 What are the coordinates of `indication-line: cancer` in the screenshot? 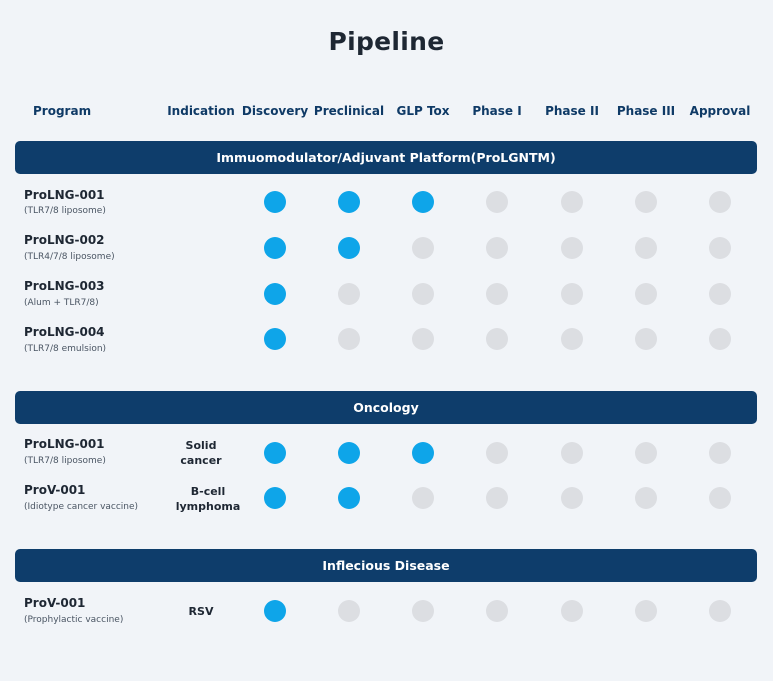 It's located at (201, 460).